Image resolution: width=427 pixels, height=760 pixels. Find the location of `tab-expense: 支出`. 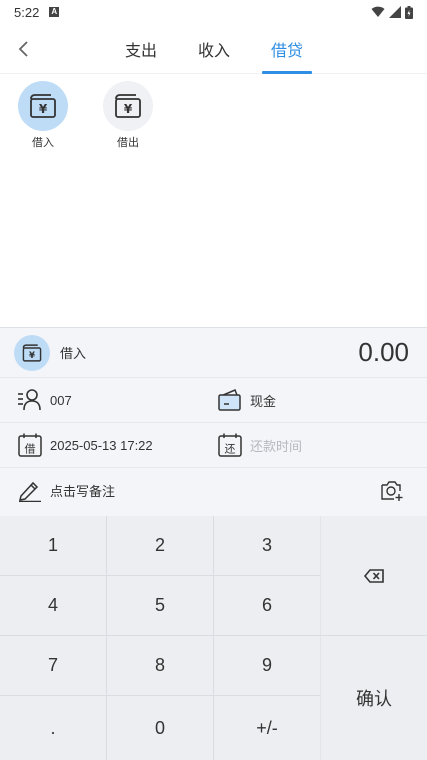

tab-expense: 支出 is located at coordinates (141, 49).